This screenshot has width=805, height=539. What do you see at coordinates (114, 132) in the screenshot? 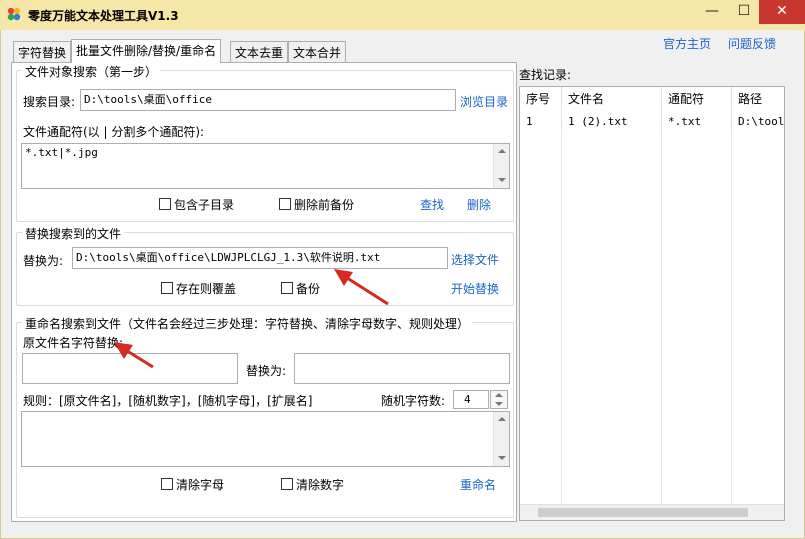
I see `pattern-label: 文件通配符(以 | 分割多个通配符):` at bounding box center [114, 132].